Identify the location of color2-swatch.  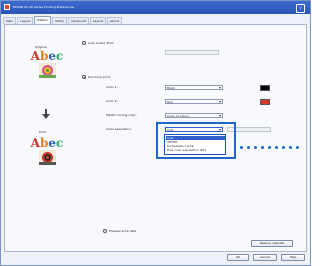
(265, 102).